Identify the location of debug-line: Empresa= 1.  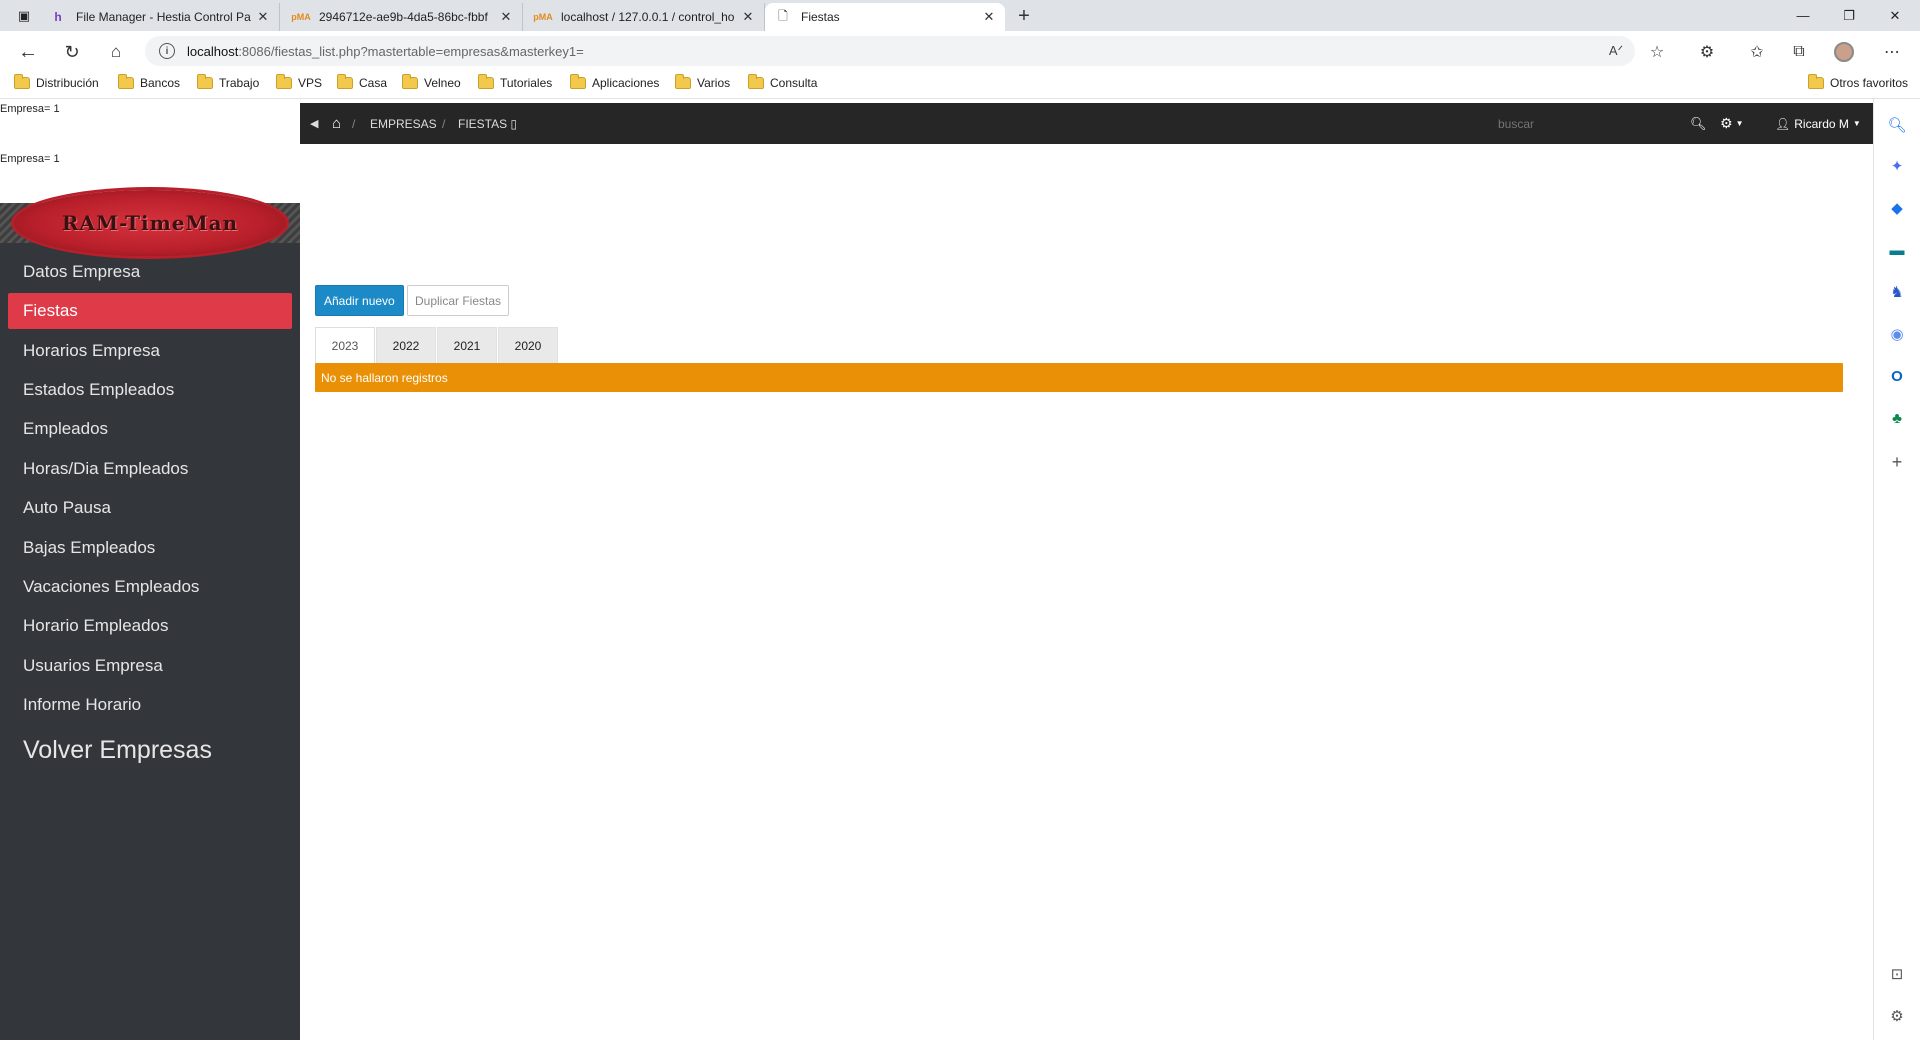
(30, 159).